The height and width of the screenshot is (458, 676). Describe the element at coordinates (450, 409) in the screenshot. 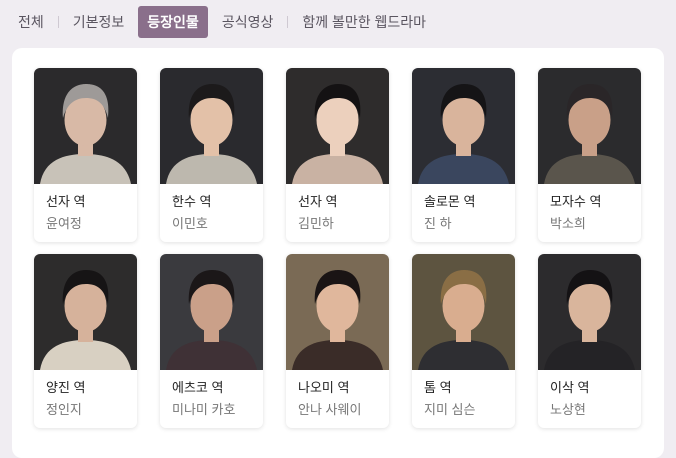

I see `actor-name: 지미 심슨` at that location.